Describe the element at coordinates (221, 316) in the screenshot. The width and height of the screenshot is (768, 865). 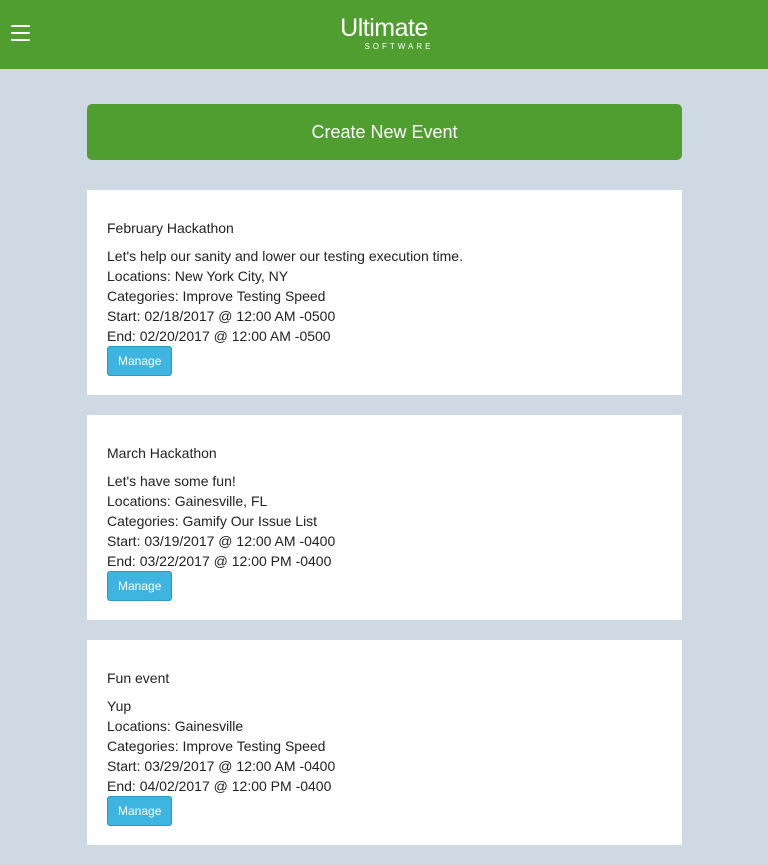
I see `event-start: Start: 02/18/2017 @ 12:00 AM -0500` at that location.